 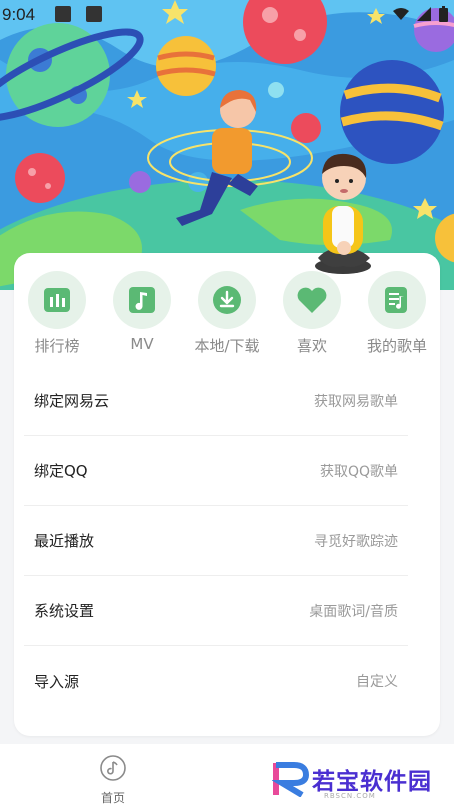 What do you see at coordinates (291, 779) in the screenshot?
I see `rbscn-logo-icon` at bounding box center [291, 779].